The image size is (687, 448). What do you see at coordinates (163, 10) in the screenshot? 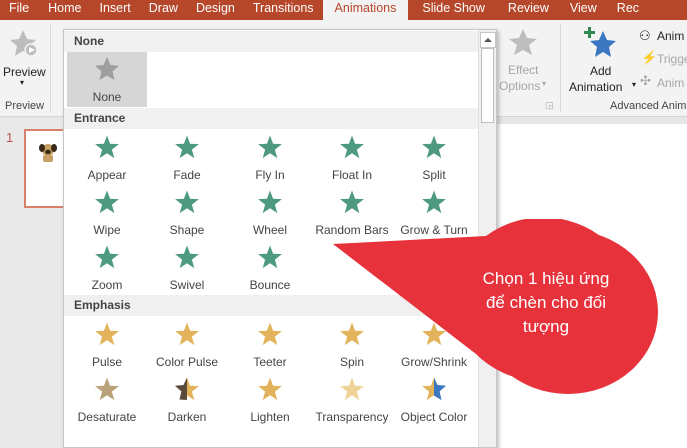
I see `tab-draw: Draw` at bounding box center [163, 10].